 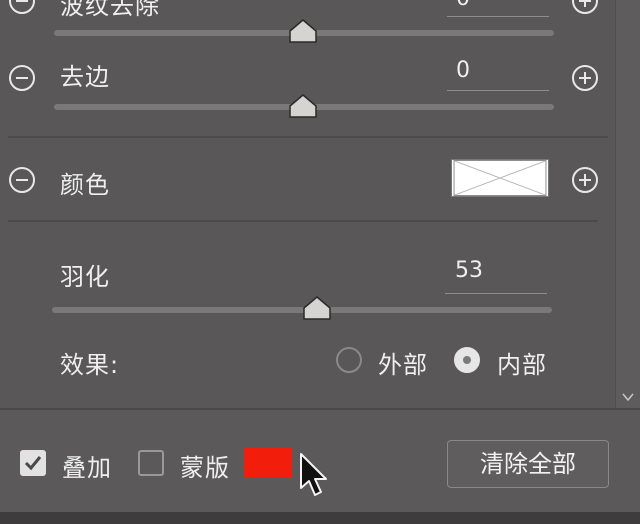 What do you see at coordinates (22, 180) in the screenshot?
I see `color-minus-icon` at bounding box center [22, 180].